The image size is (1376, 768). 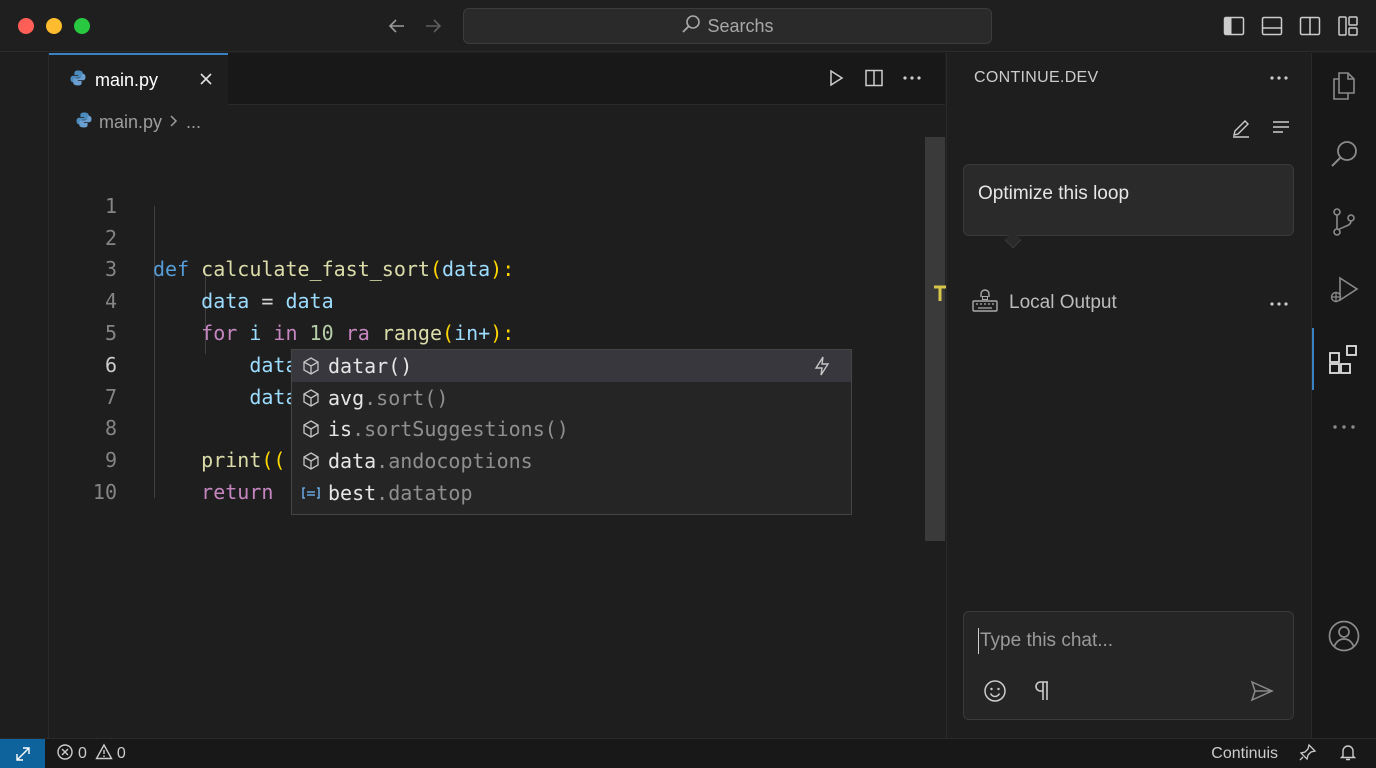 What do you see at coordinates (1234, 26) in the screenshot?
I see `toggle-primary-sidebar-icon` at bounding box center [1234, 26].